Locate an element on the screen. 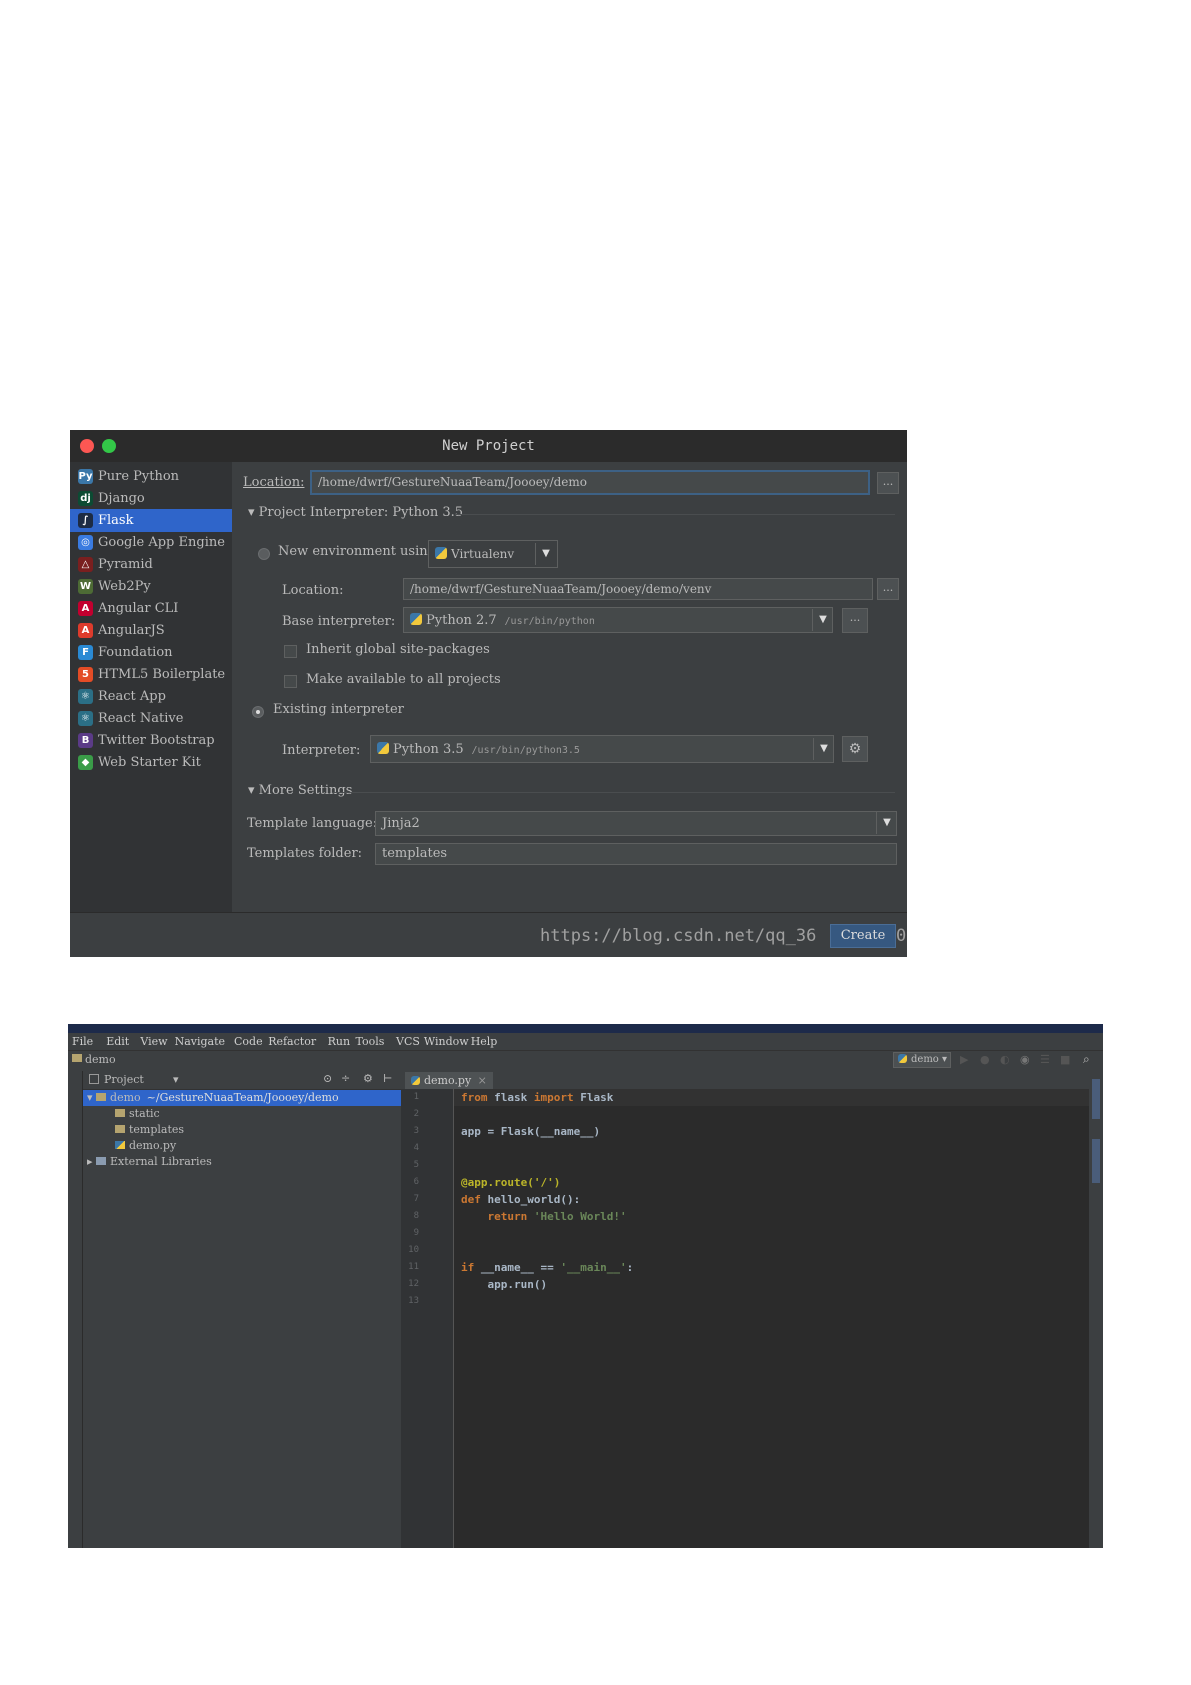 Image resolution: width=1191 pixels, height=1685 pixels. project-type-google-app-engine: ◎ Google App Engine is located at coordinates (151, 542).